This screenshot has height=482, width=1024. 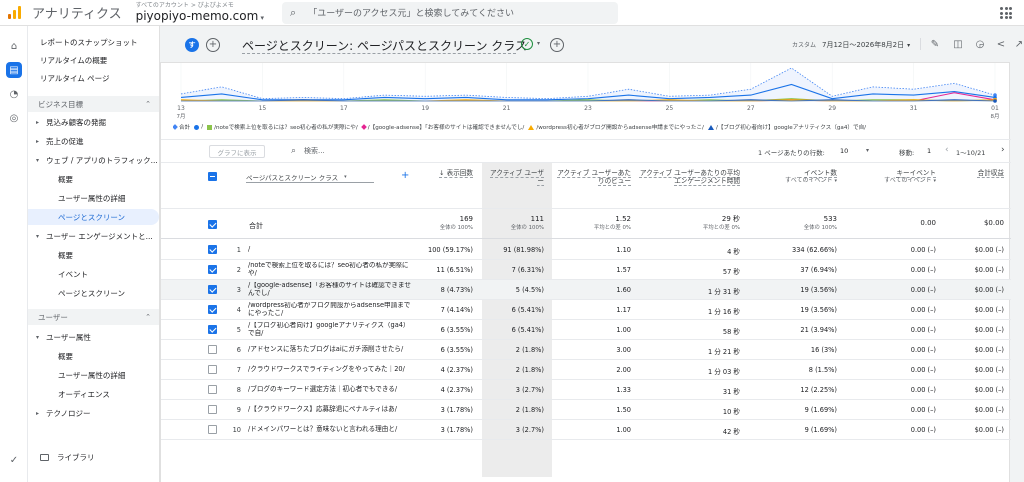 I want to click on sidebar-item: リアルタイム ページ, so click(x=93, y=78).